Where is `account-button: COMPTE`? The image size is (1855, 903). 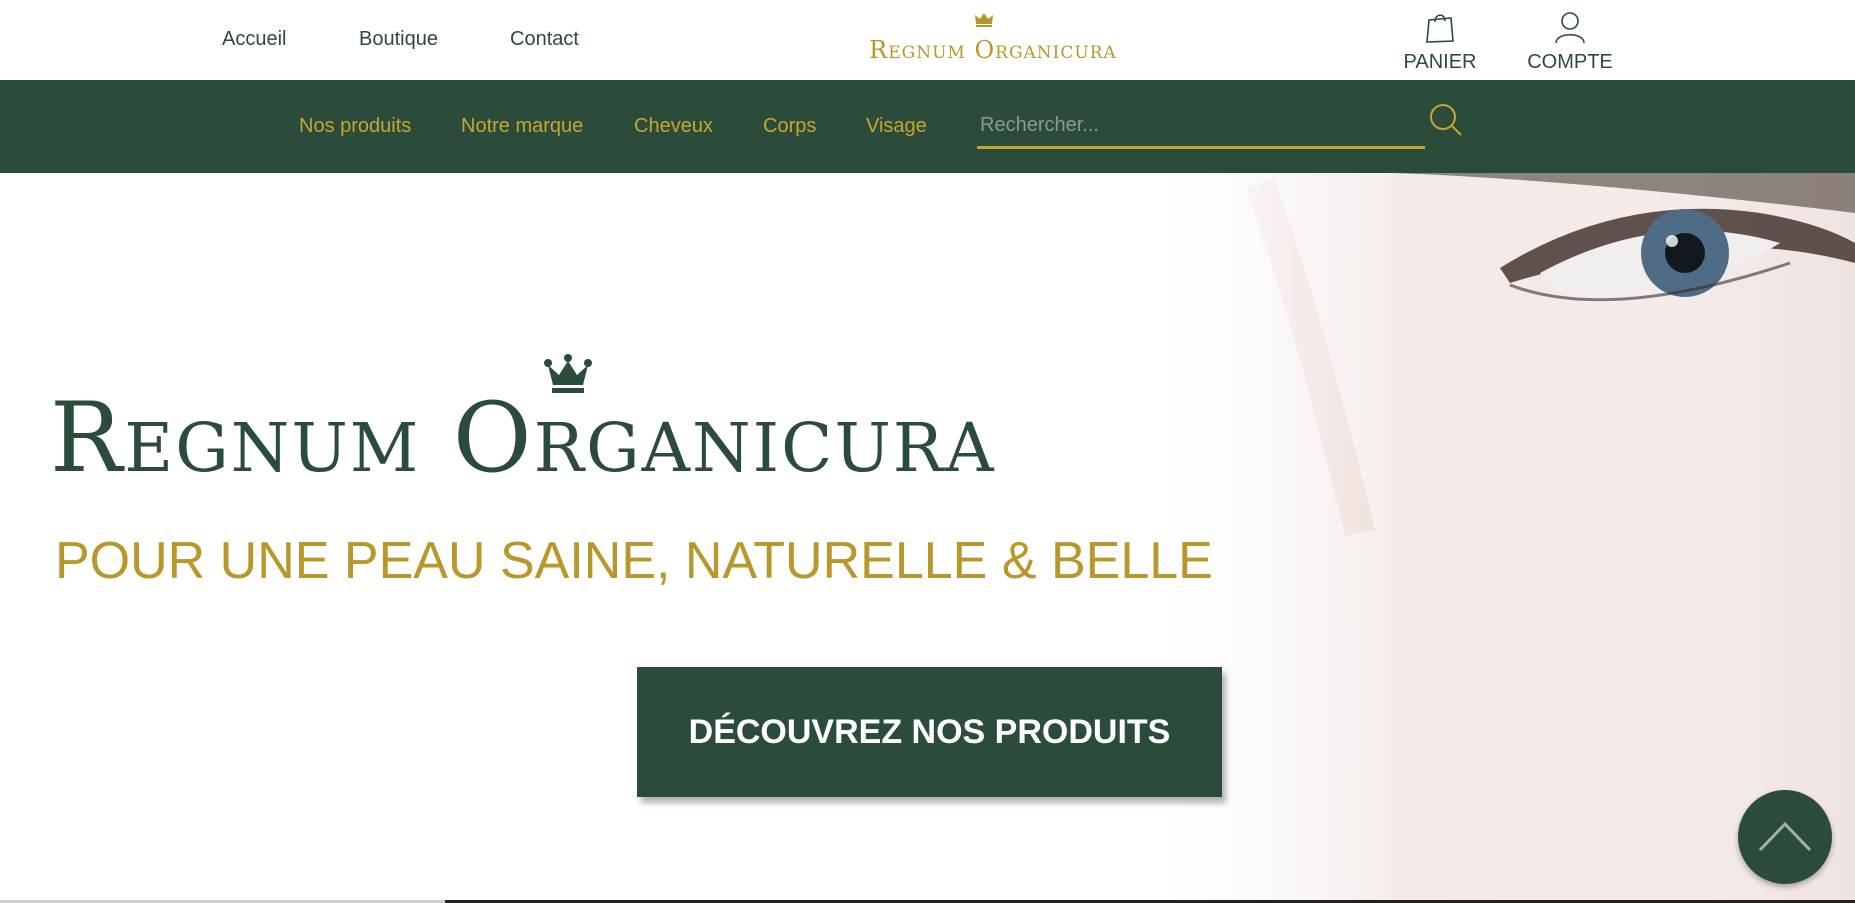 account-button: COMPTE is located at coordinates (1570, 42).